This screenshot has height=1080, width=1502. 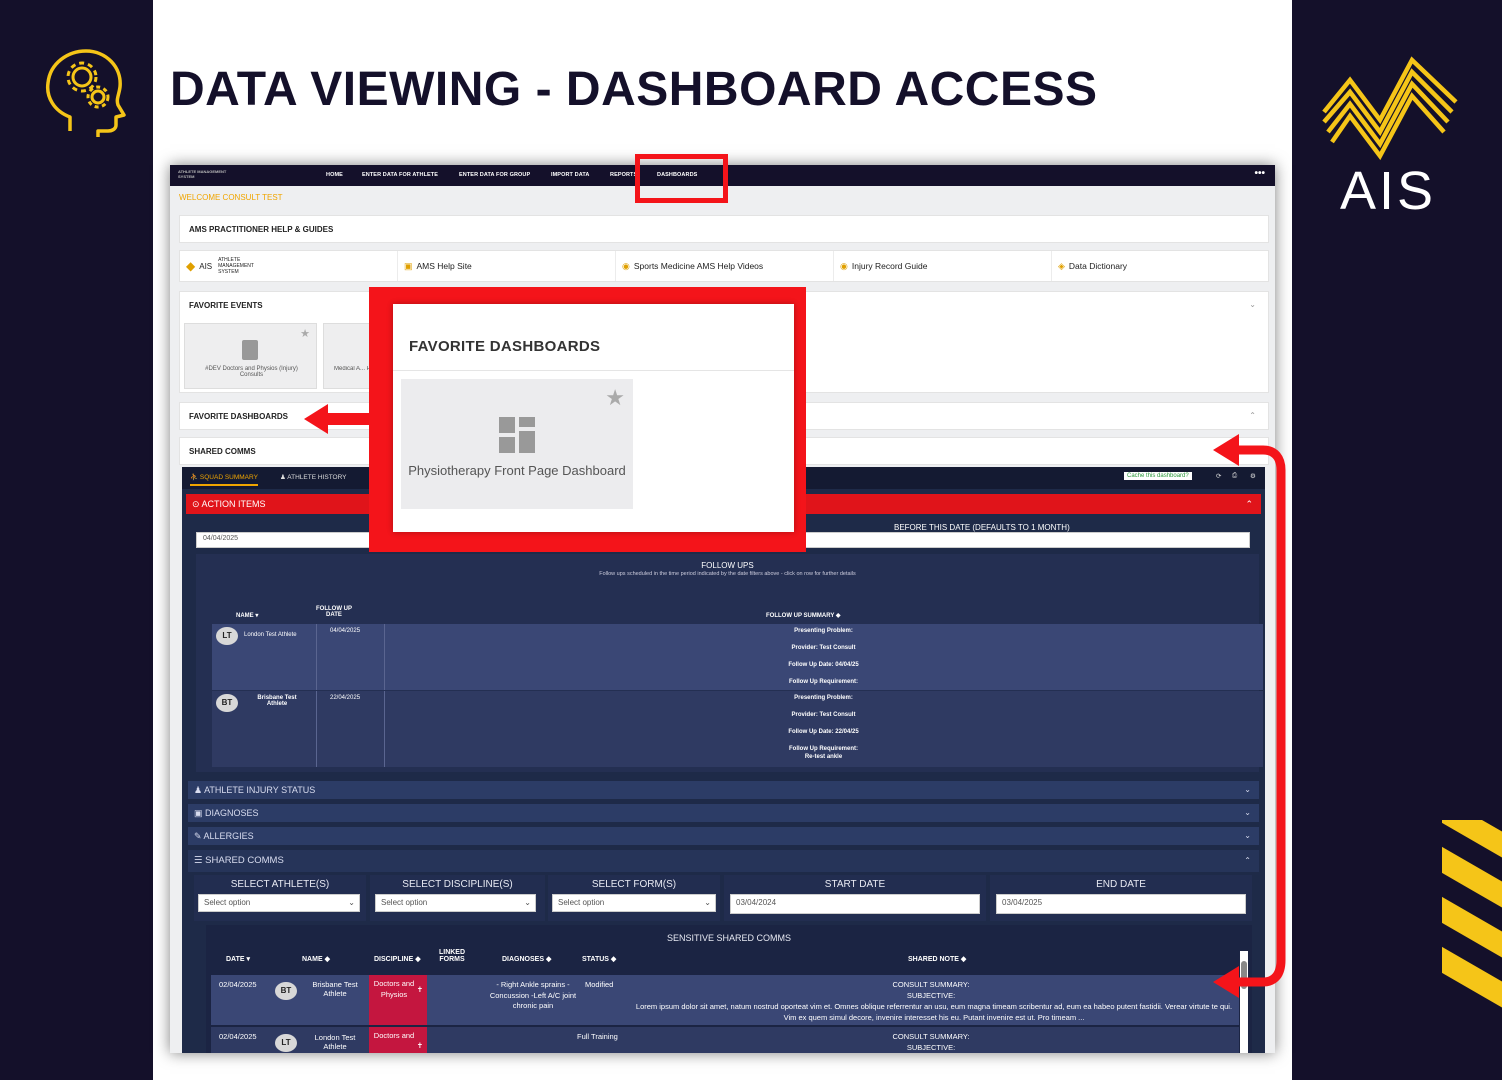 What do you see at coordinates (250, 350) in the screenshot?
I see `document-icon` at bounding box center [250, 350].